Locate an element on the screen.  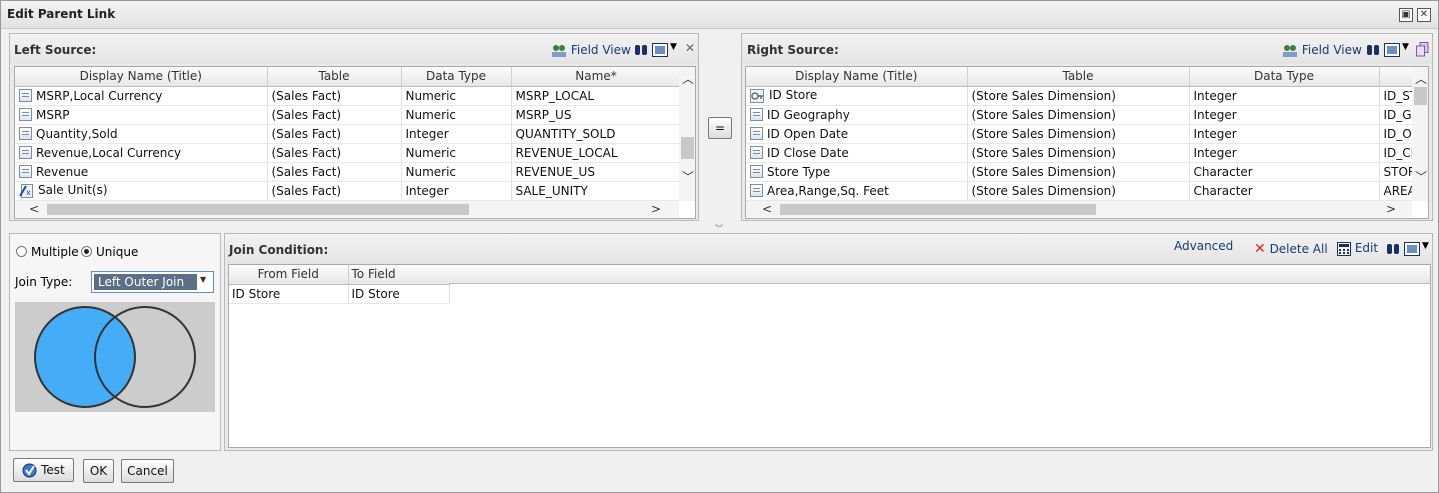
cell-display-name: Store Type is located at coordinates (857, 172).